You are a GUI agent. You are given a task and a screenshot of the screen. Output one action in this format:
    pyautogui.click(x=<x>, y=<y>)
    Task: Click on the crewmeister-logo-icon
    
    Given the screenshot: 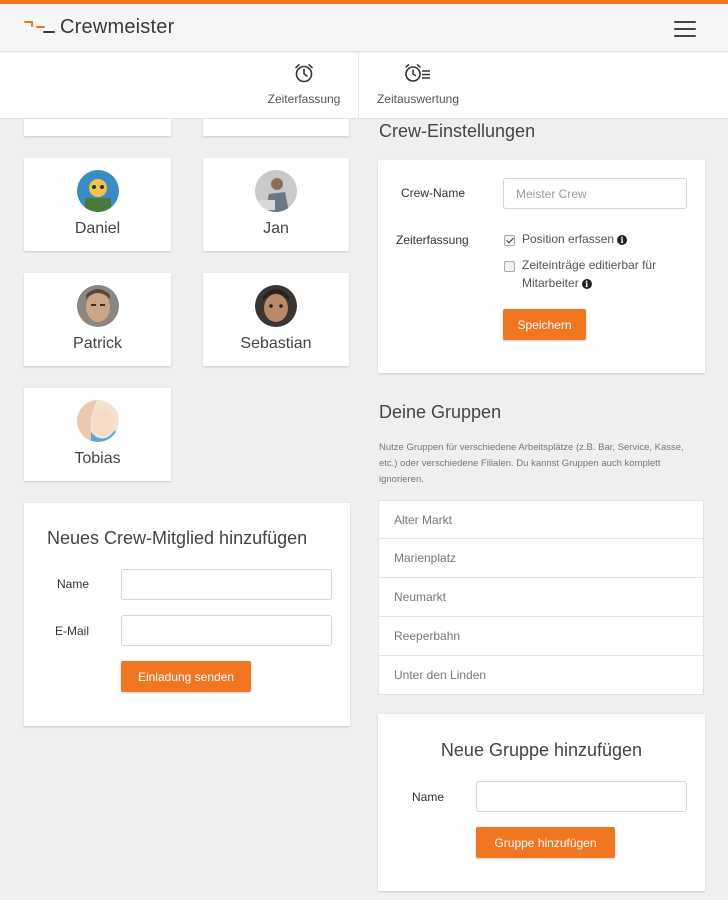 What is the action you would take?
    pyautogui.click(x=40, y=29)
    